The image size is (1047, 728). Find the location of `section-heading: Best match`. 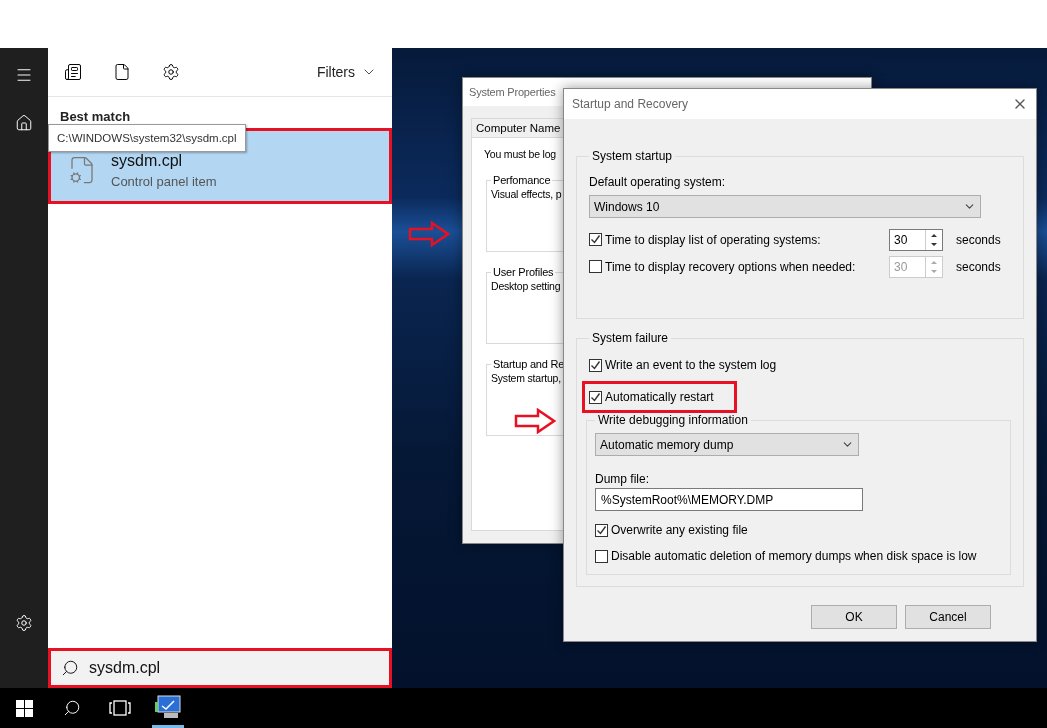

section-heading: Best match is located at coordinates (96, 116).